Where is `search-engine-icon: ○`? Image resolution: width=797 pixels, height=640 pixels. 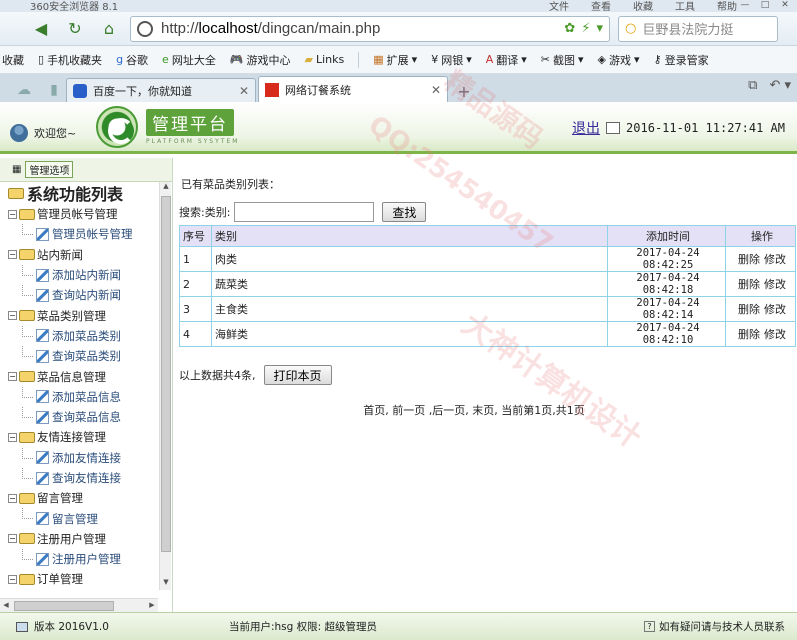
search-engine-icon: ○ is located at coordinates (630, 28).